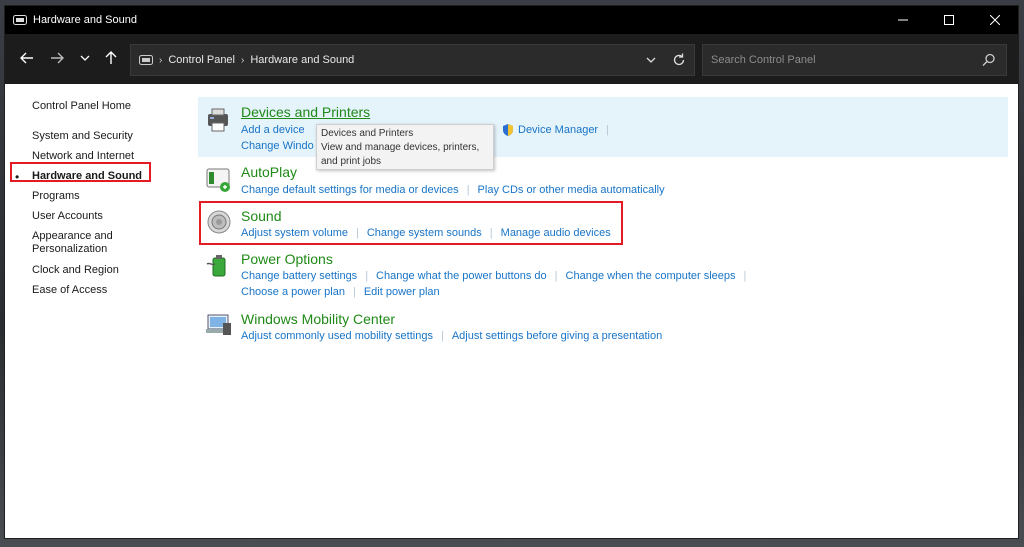 This screenshot has width=1024, height=547. I want to click on sidebar-item-ease-of-access: Ease of Access, so click(69, 290).